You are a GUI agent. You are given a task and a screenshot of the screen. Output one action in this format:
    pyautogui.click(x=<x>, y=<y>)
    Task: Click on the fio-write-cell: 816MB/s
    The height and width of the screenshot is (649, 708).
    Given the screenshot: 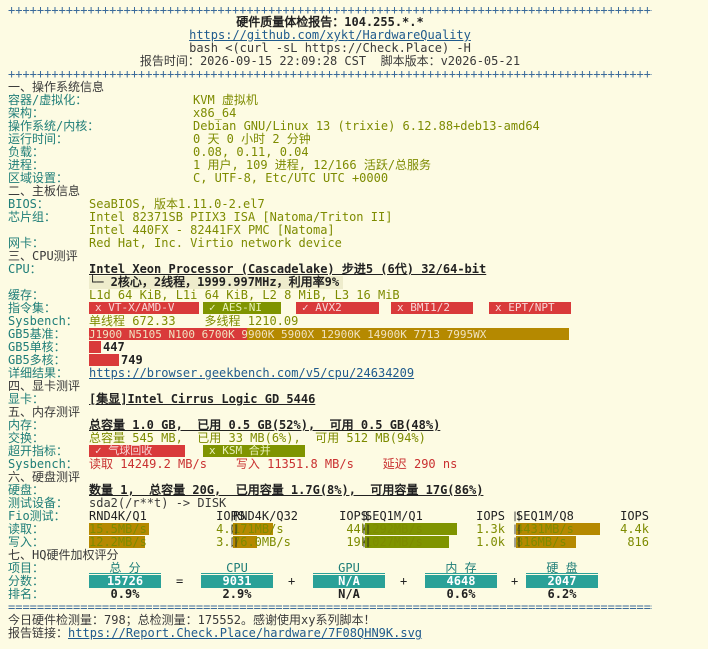 What is the action you would take?
    pyautogui.click(x=541, y=542)
    